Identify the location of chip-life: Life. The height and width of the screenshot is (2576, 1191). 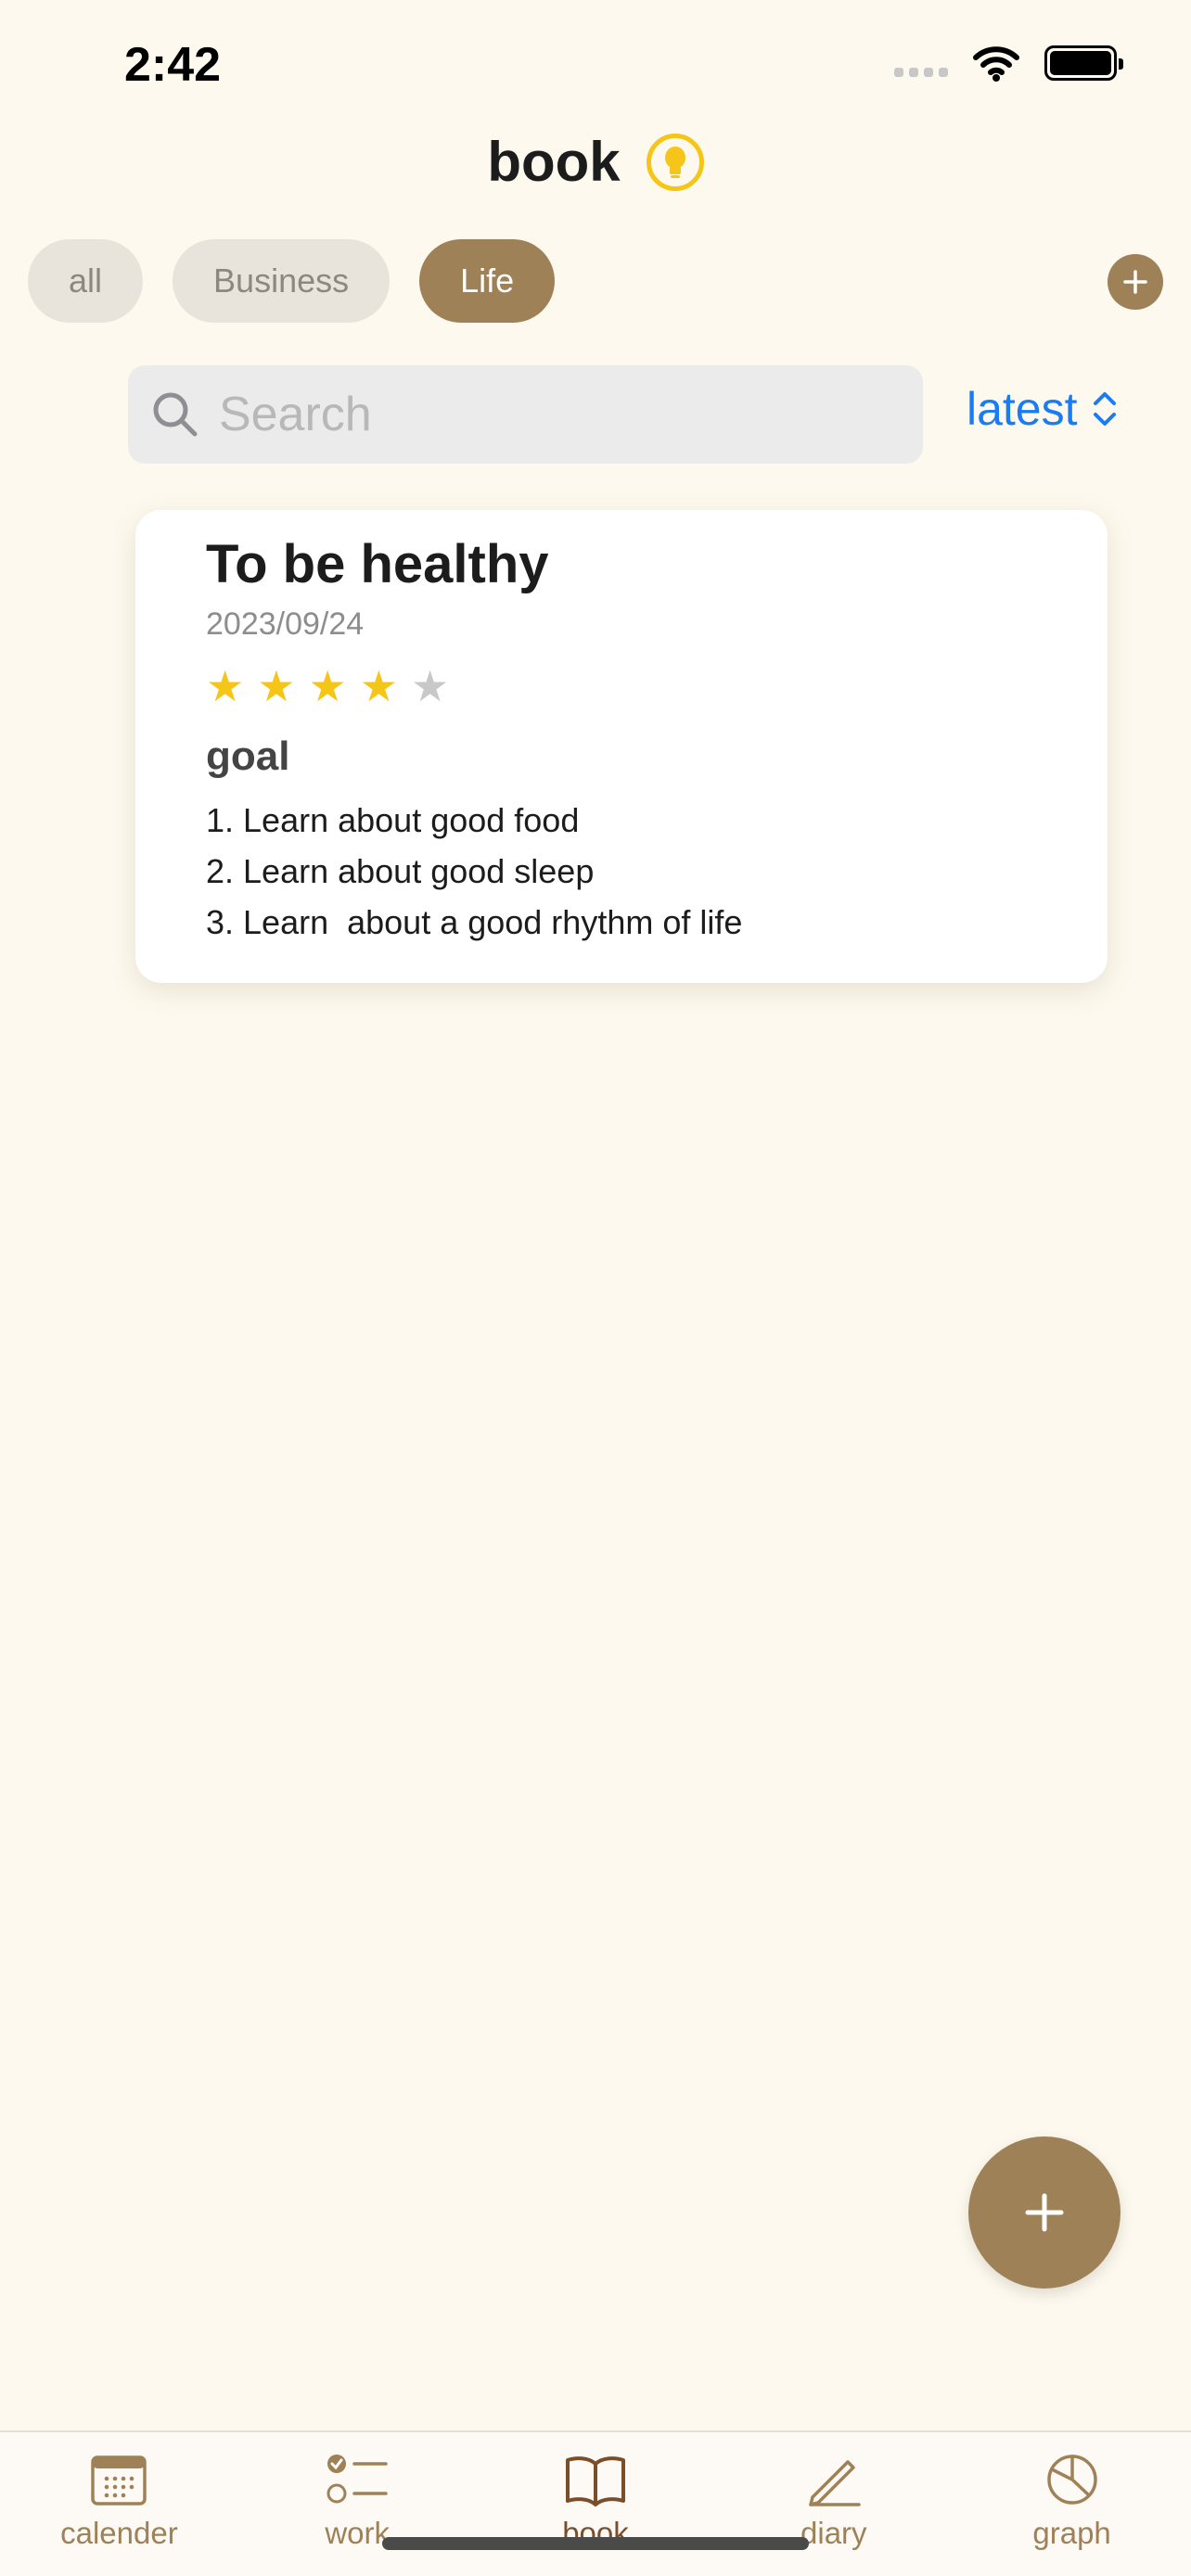
(488, 281).